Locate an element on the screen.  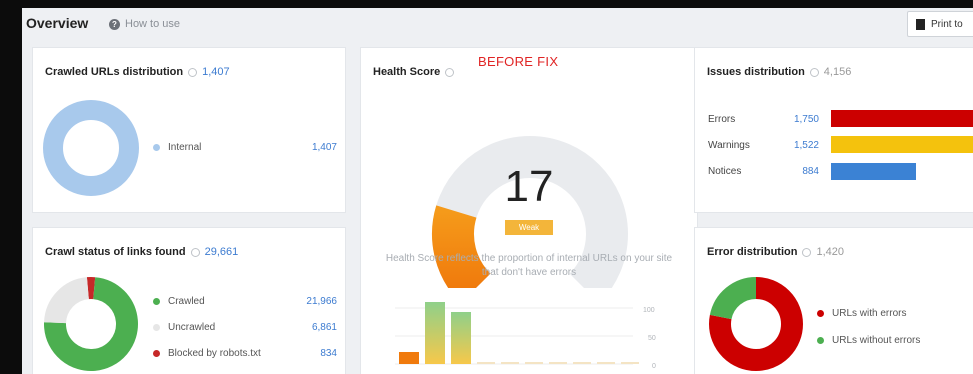
print-label: Print to is located at coordinates (947, 24).